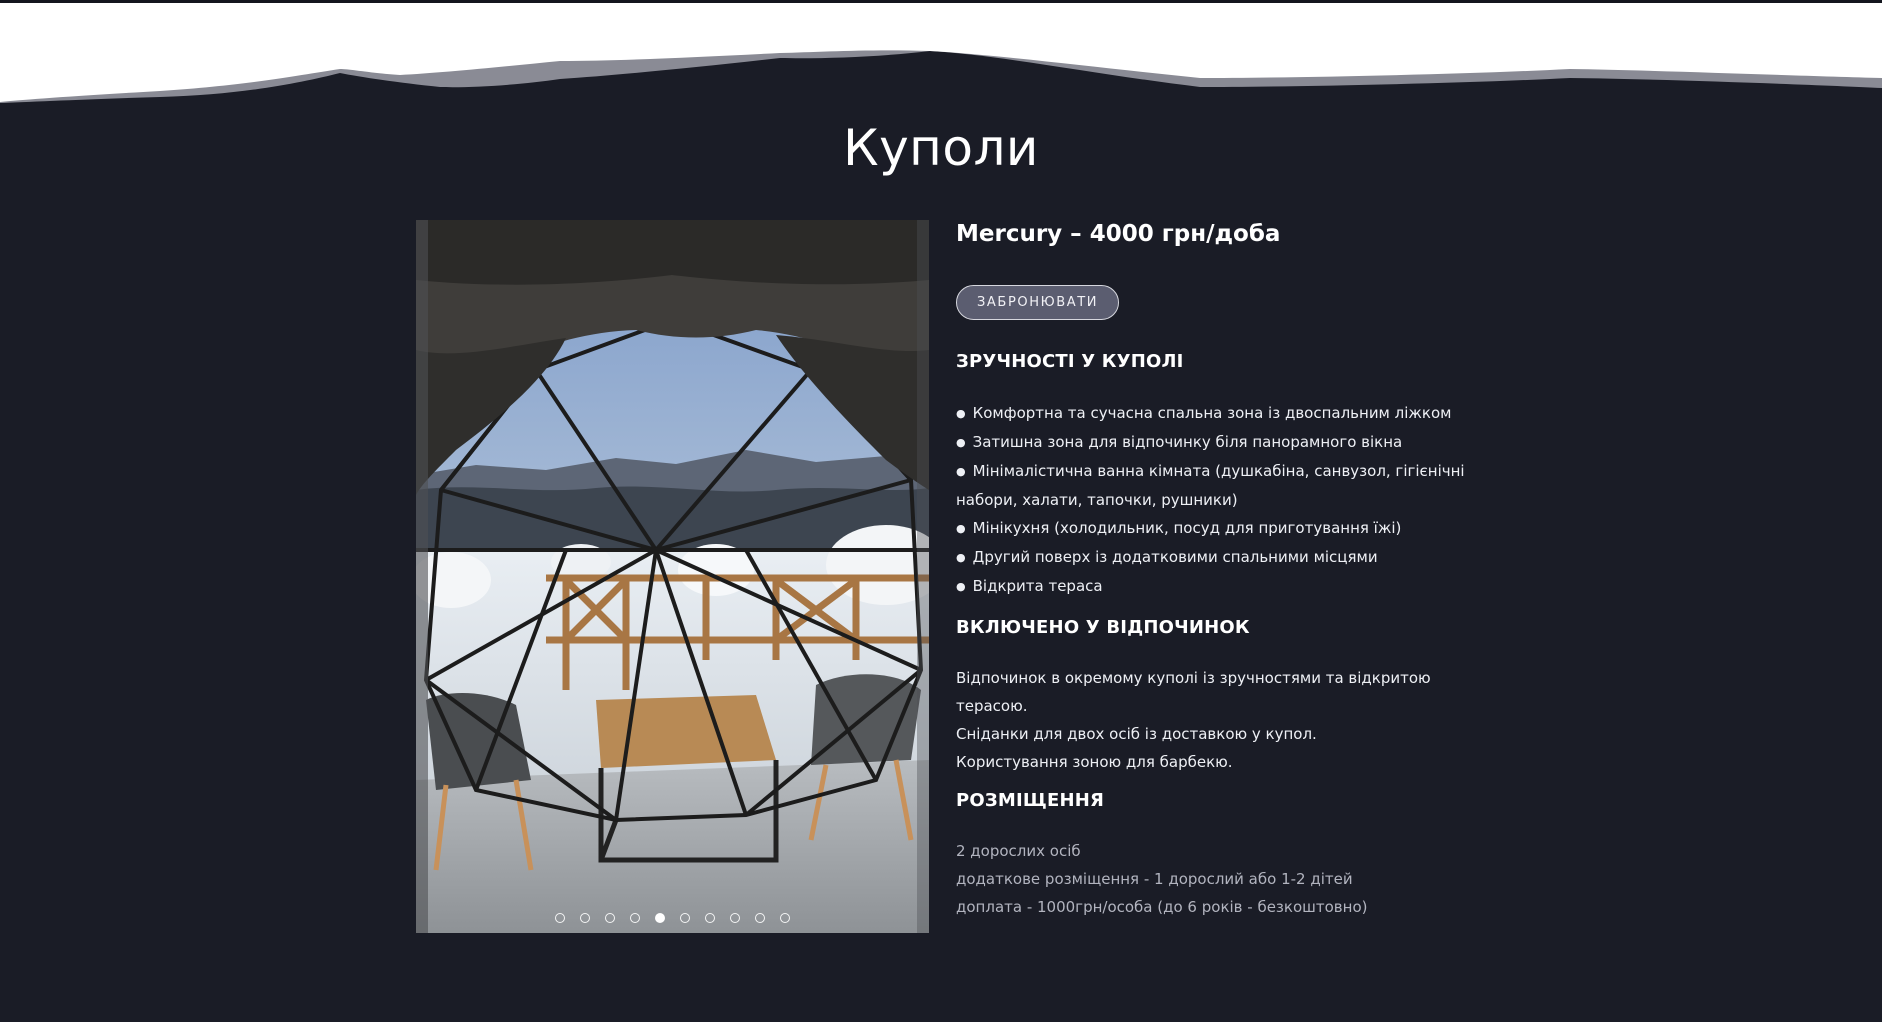  Describe the element at coordinates (1030, 800) in the screenshot. I see `accommodation-heading: РОЗМІЩЕННЯ` at that location.